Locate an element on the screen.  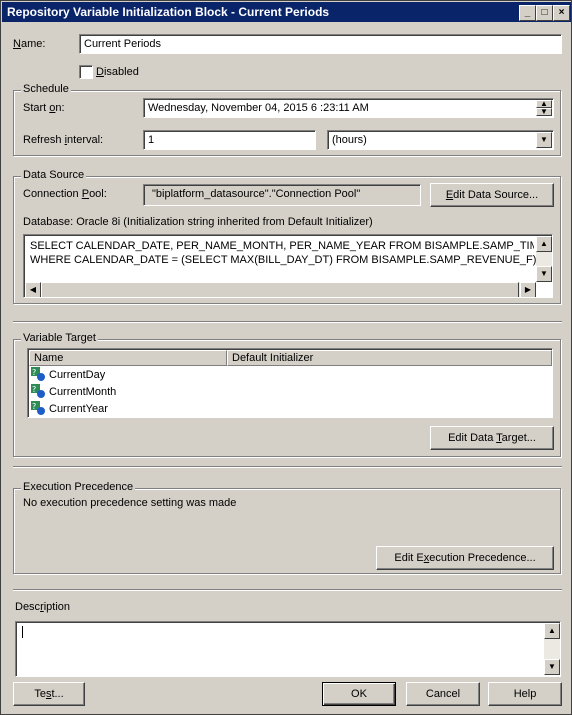
scroll-right-icon: ▶ is located at coordinates (528, 289).